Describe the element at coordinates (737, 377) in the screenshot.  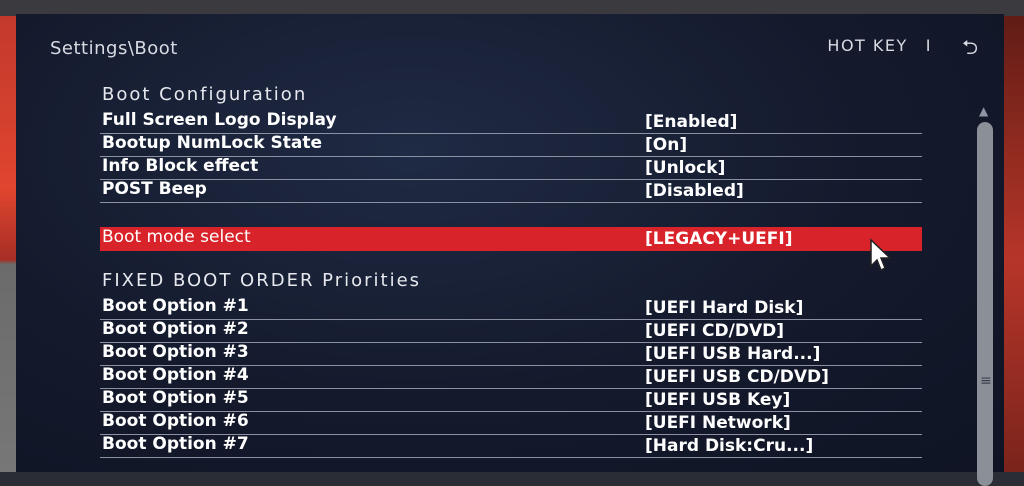
I see `setting-value: [UEFI USB CD/DVD]` at that location.